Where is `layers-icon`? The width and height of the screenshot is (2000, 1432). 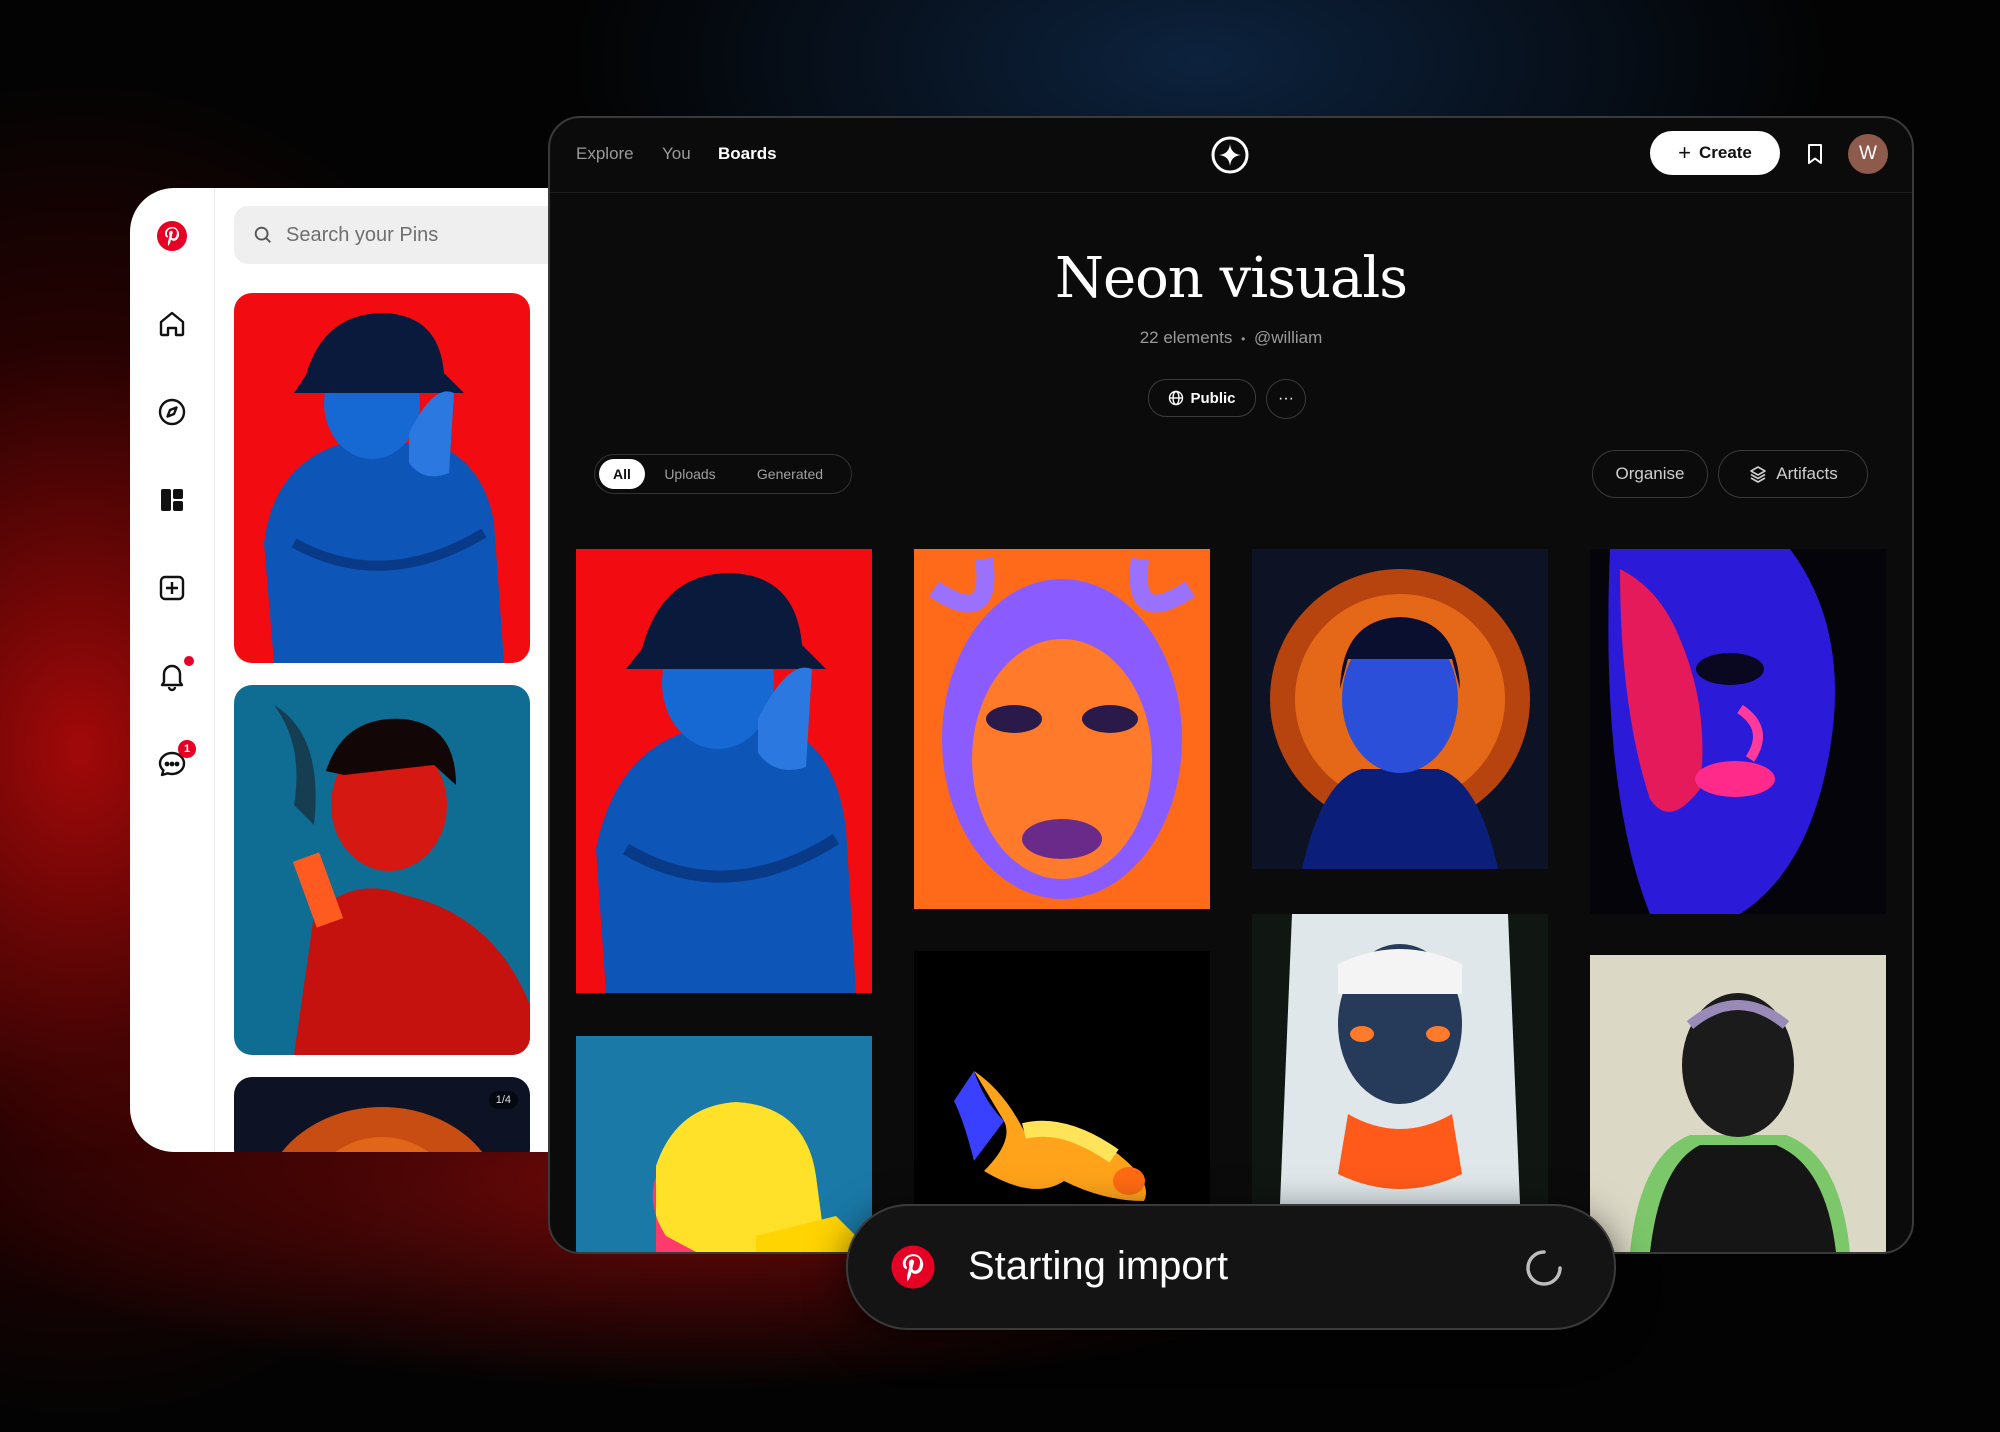
layers-icon is located at coordinates (1758, 474).